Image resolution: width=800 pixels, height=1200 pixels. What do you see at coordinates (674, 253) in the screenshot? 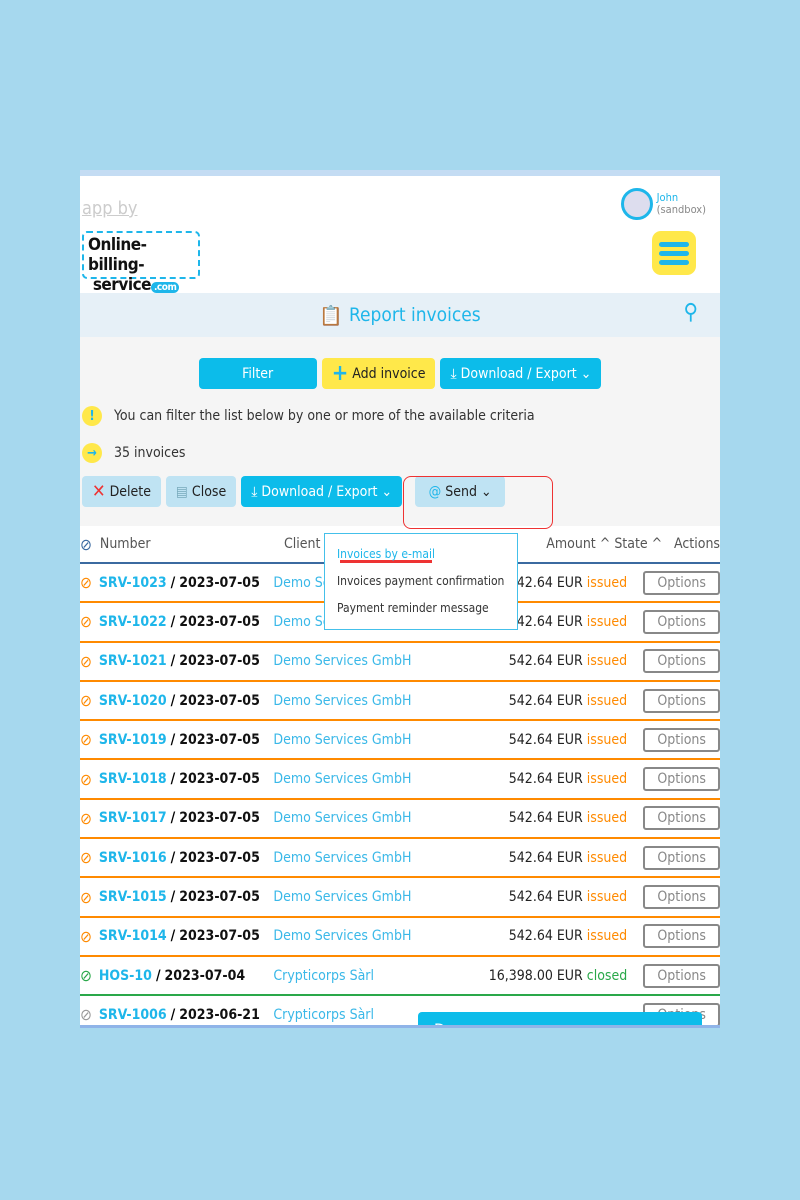
I see `hamburger-menu-button` at bounding box center [674, 253].